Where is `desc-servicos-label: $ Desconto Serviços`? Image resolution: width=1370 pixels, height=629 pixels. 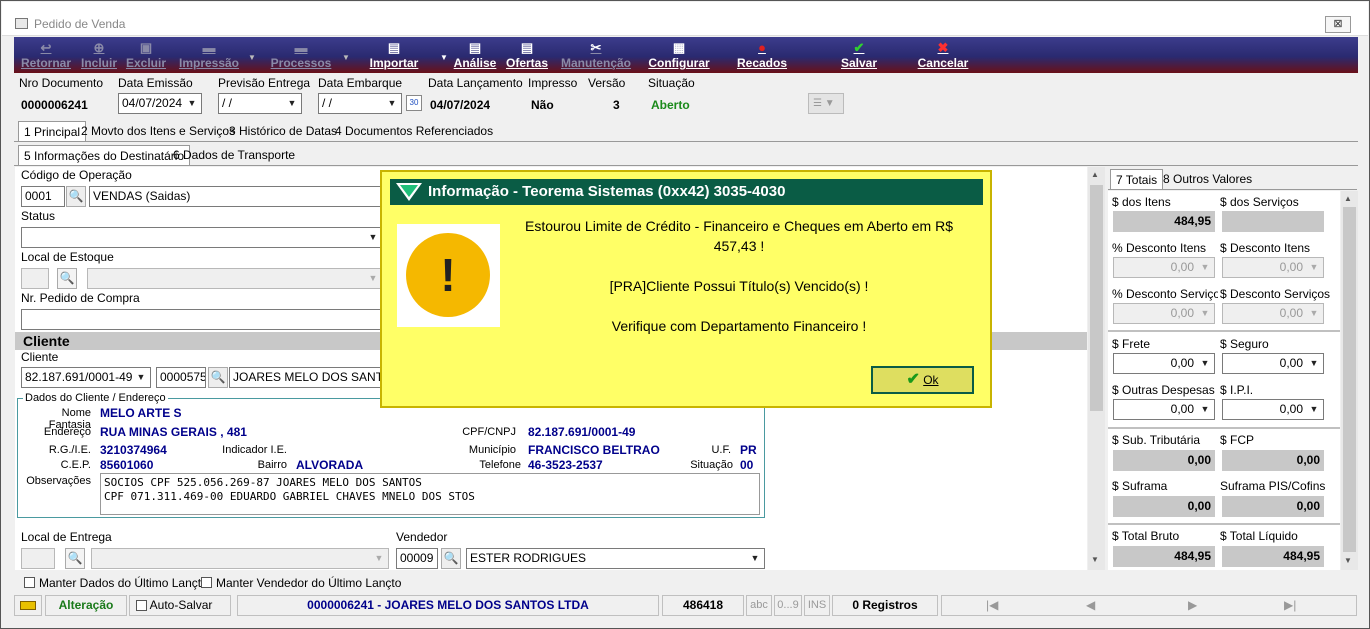
desc-servicos-label: $ Desconto Serviços is located at coordinates (1275, 294).